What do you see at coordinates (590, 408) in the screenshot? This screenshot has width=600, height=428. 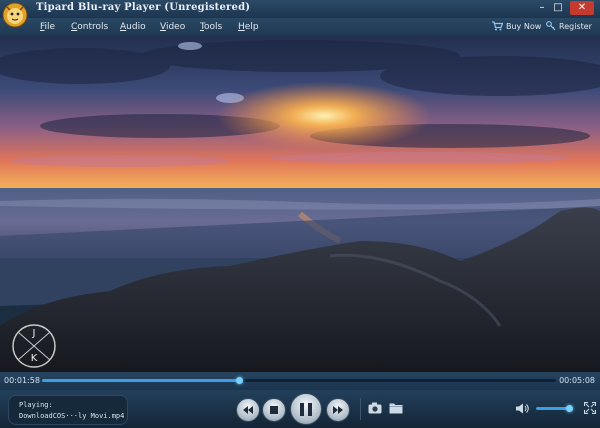 I see `fullscreen-icon` at bounding box center [590, 408].